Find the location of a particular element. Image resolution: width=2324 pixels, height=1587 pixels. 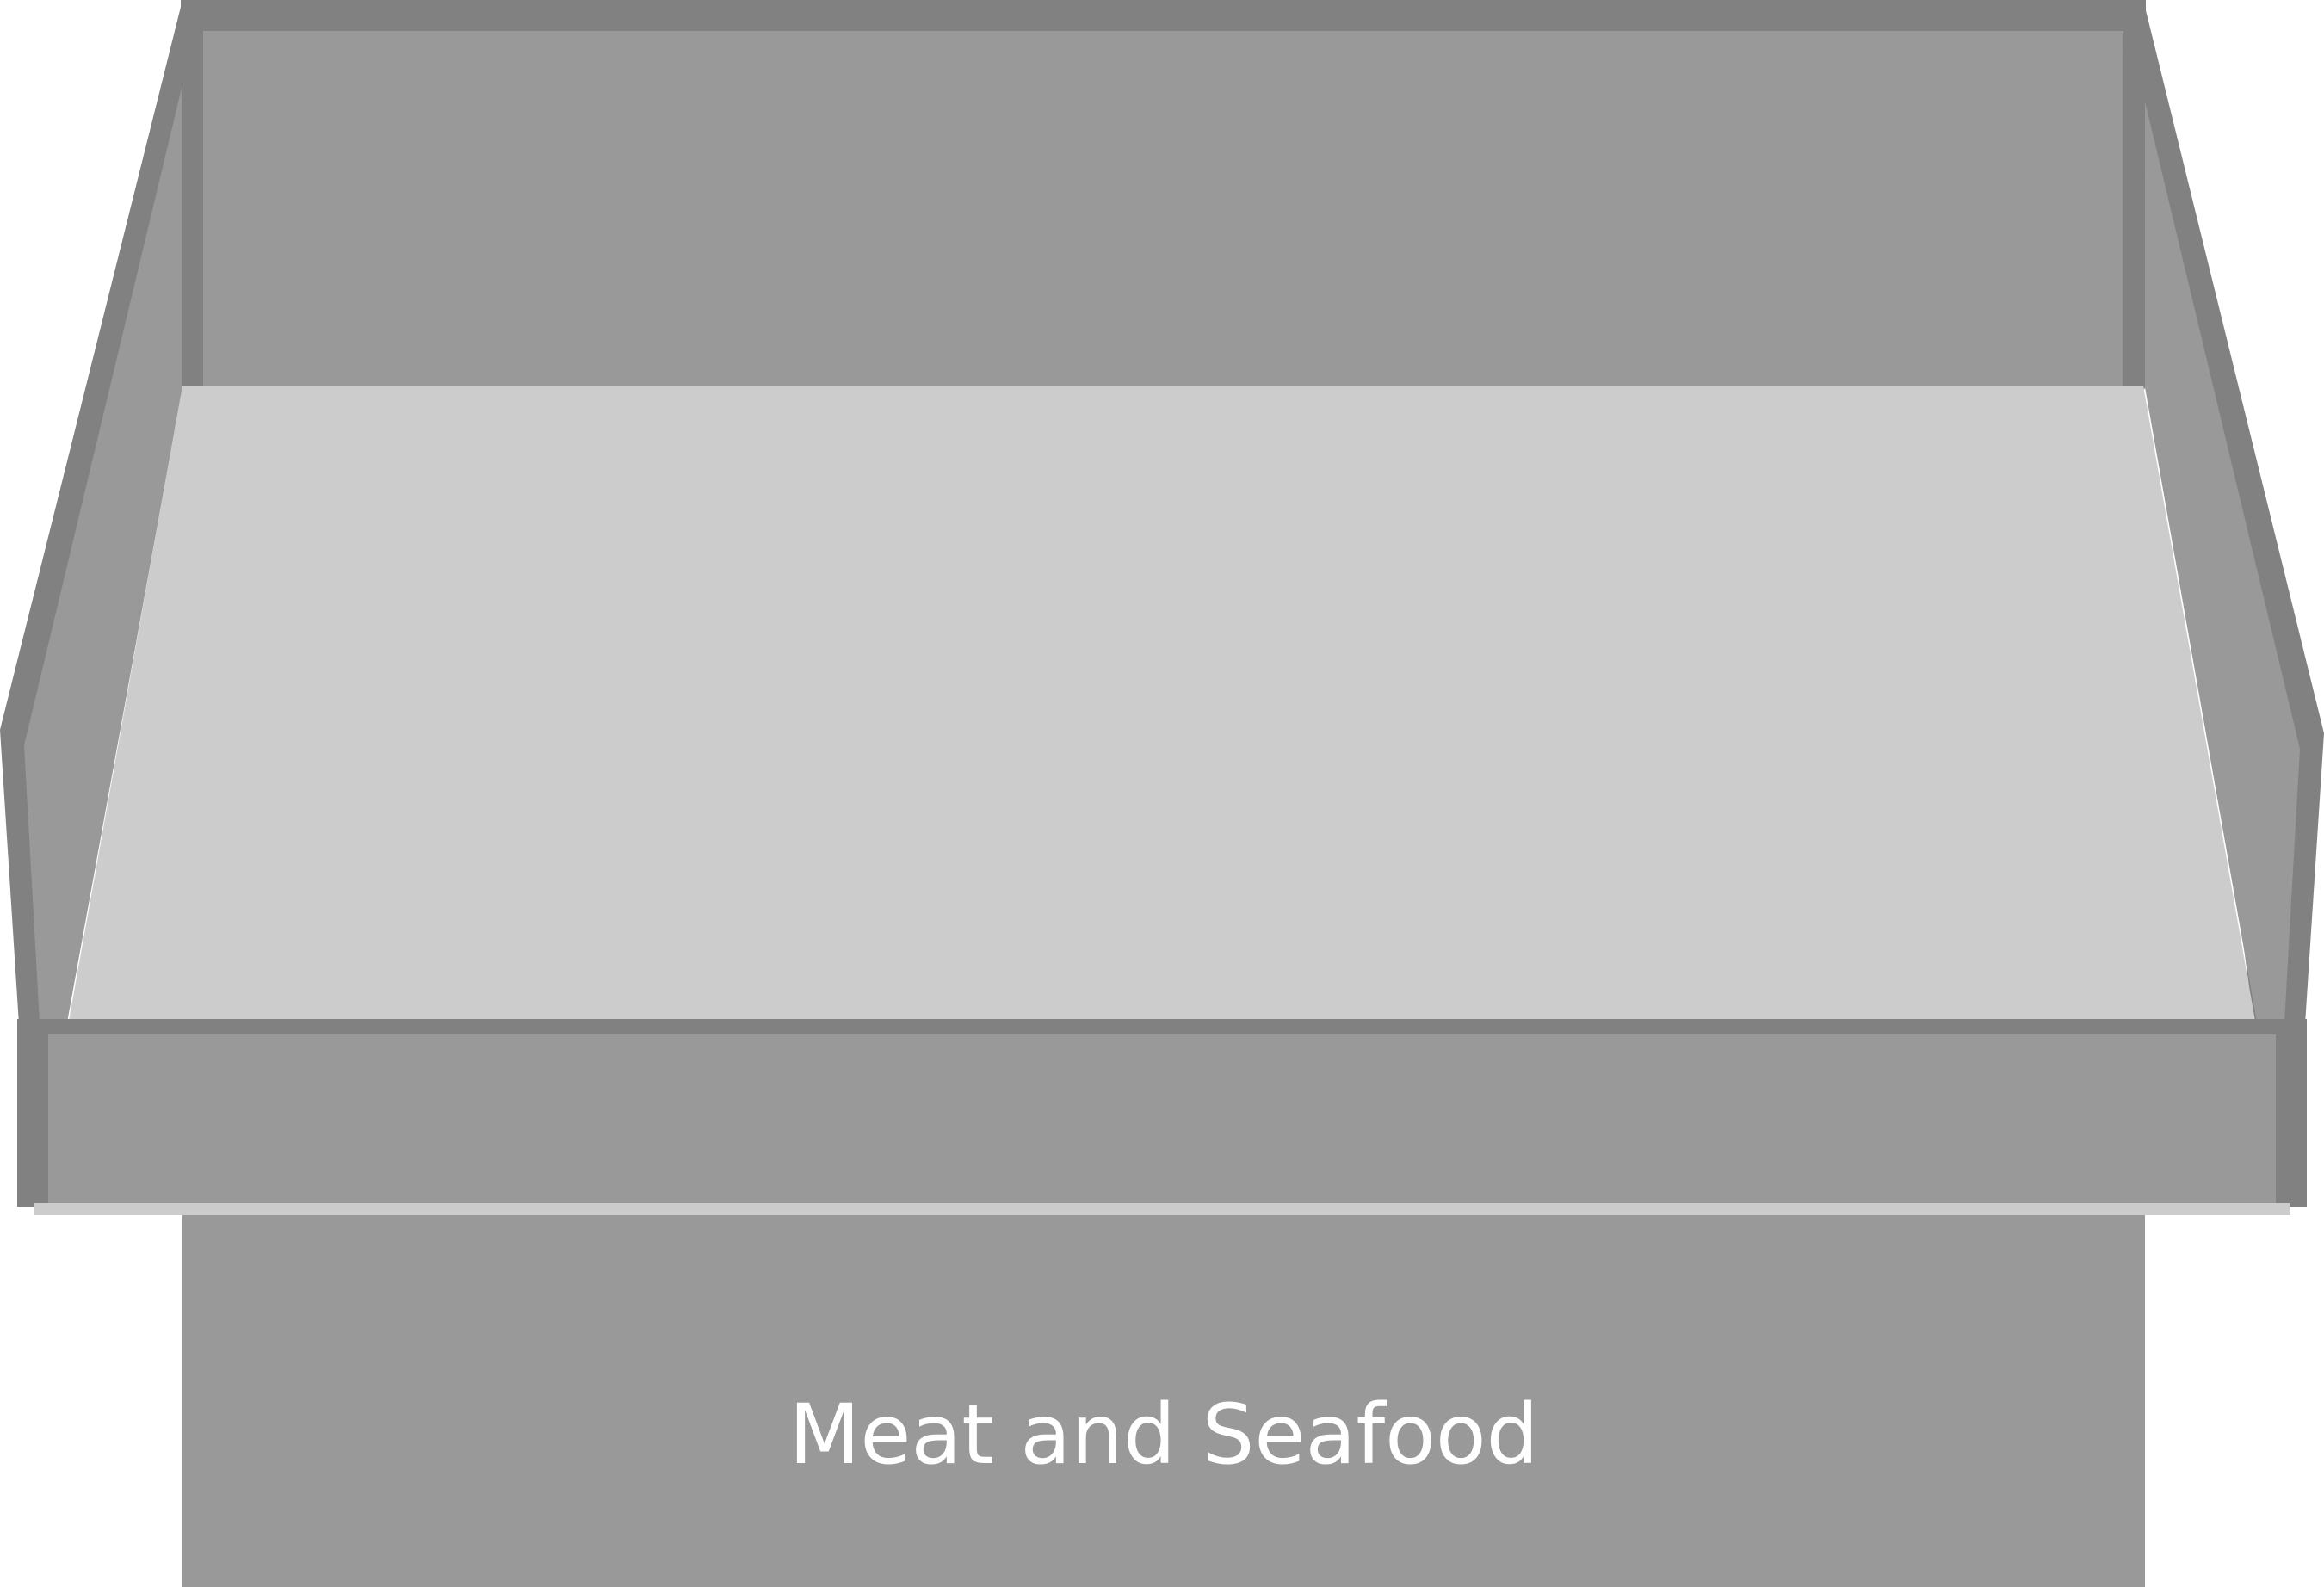

case-back-rim is located at coordinates (1163, 15).